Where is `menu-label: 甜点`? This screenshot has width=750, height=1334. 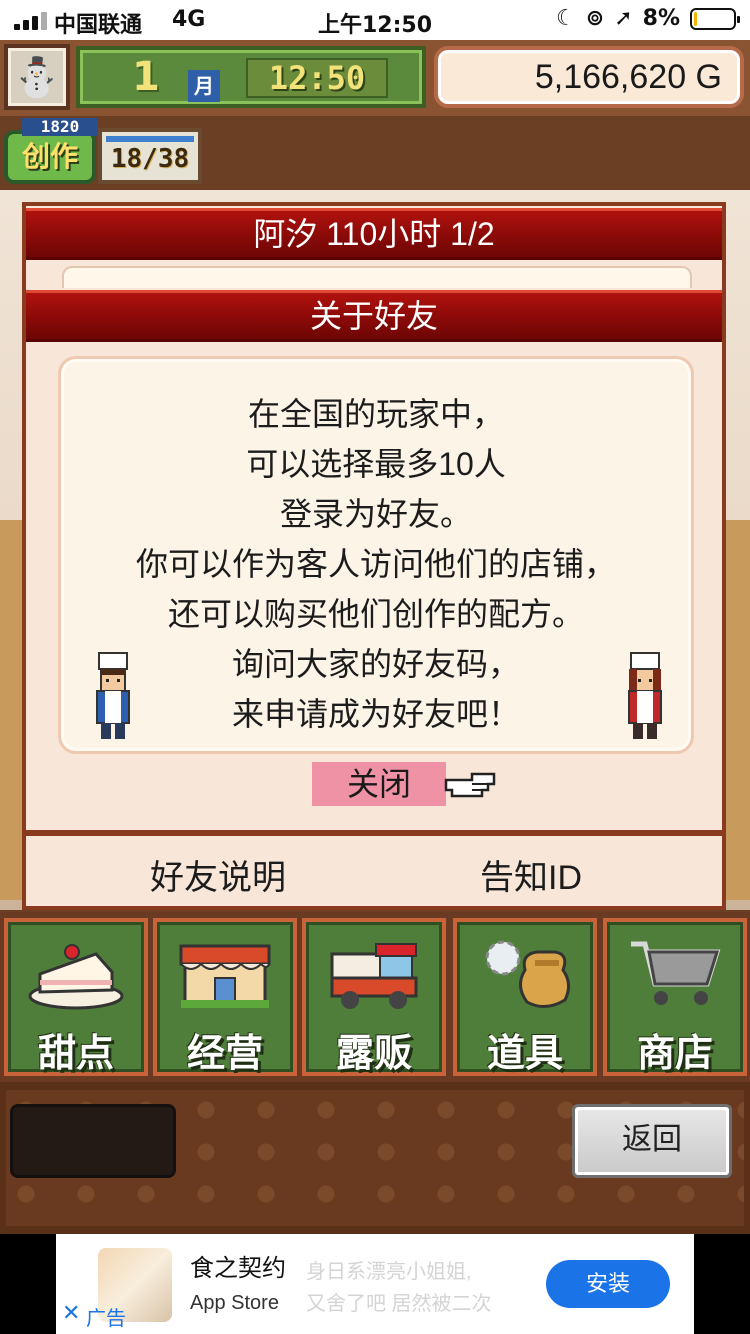 menu-label: 甜点 is located at coordinates (75, 1054).